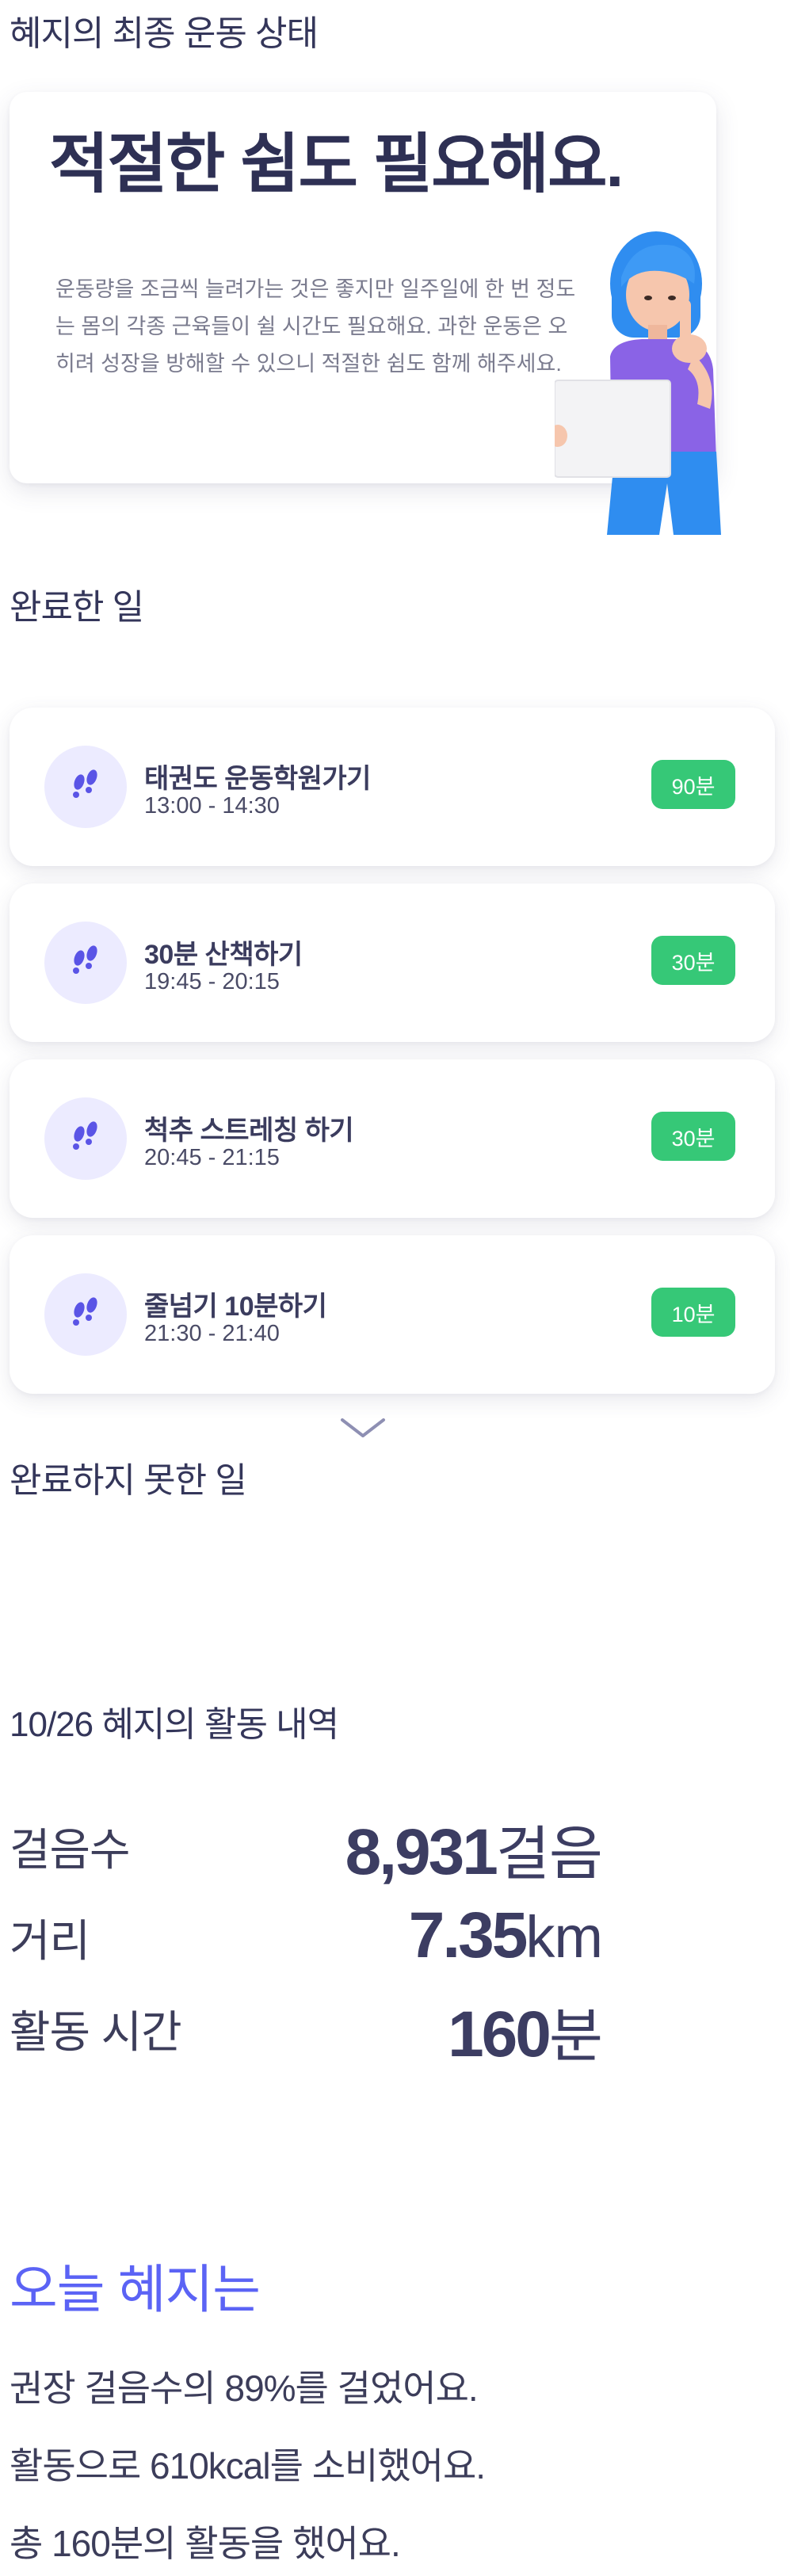 This screenshot has height=2576, width=790. Describe the element at coordinates (257, 779) in the screenshot. I see `task-title: 태권도 운동학원가기` at that location.